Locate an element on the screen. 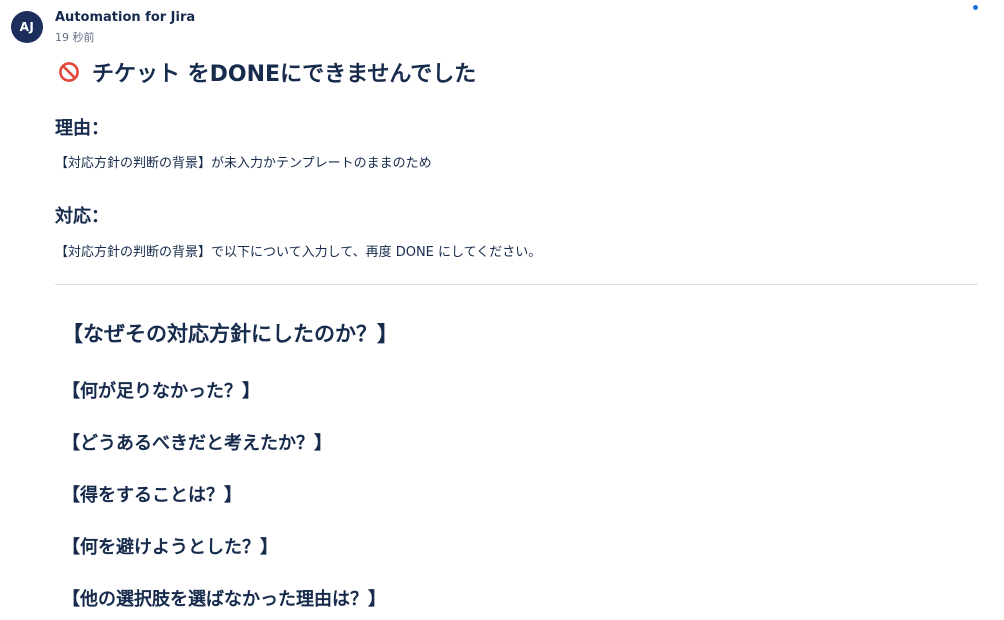 Image resolution: width=1004 pixels, height=620 pixels. template-question: 【得をすることは？】 is located at coordinates (152, 495).